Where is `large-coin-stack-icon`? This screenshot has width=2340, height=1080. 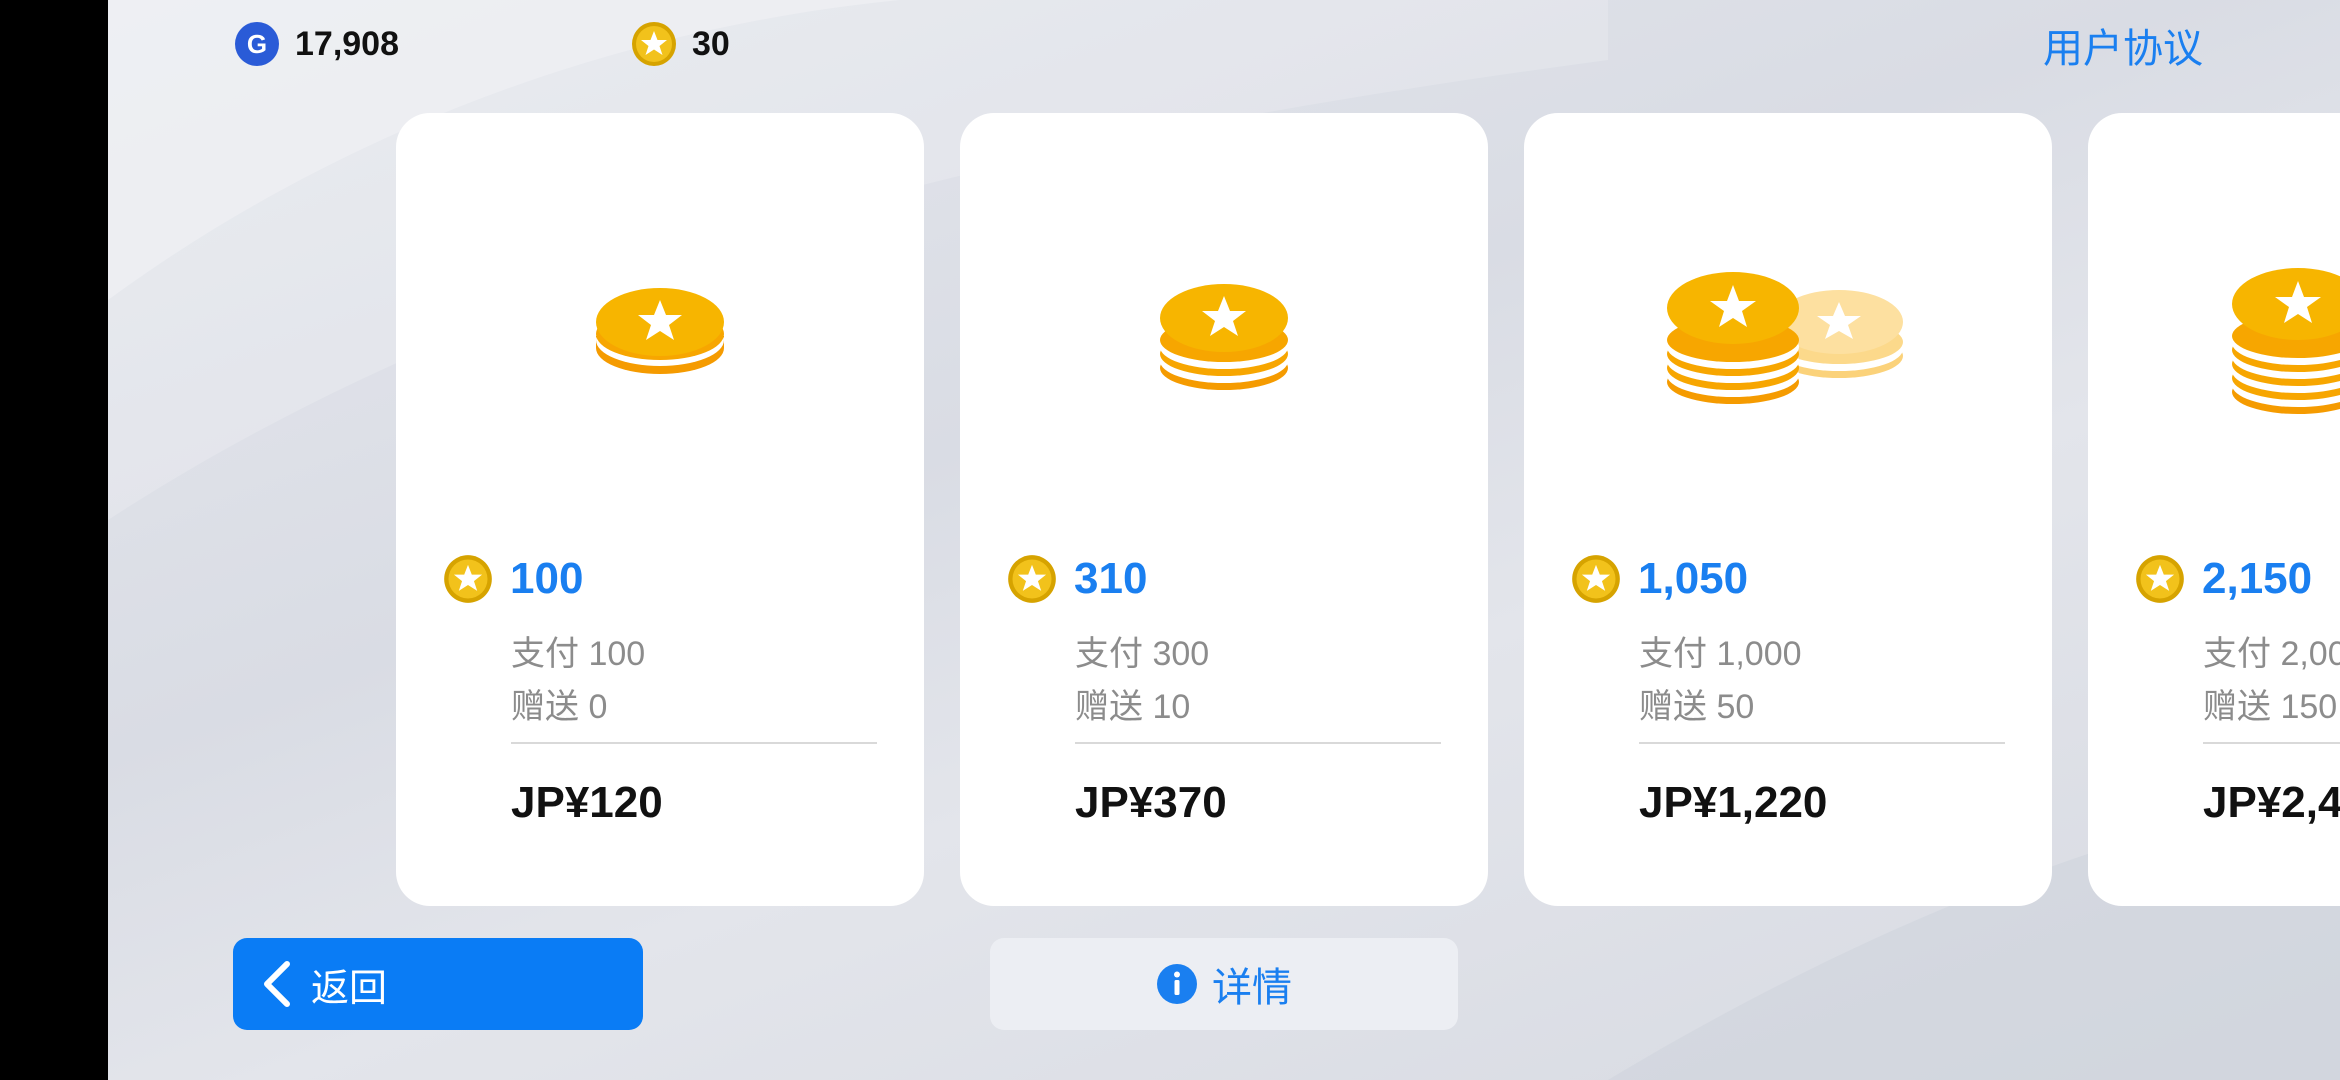 large-coin-stack-icon is located at coordinates (2286, 341).